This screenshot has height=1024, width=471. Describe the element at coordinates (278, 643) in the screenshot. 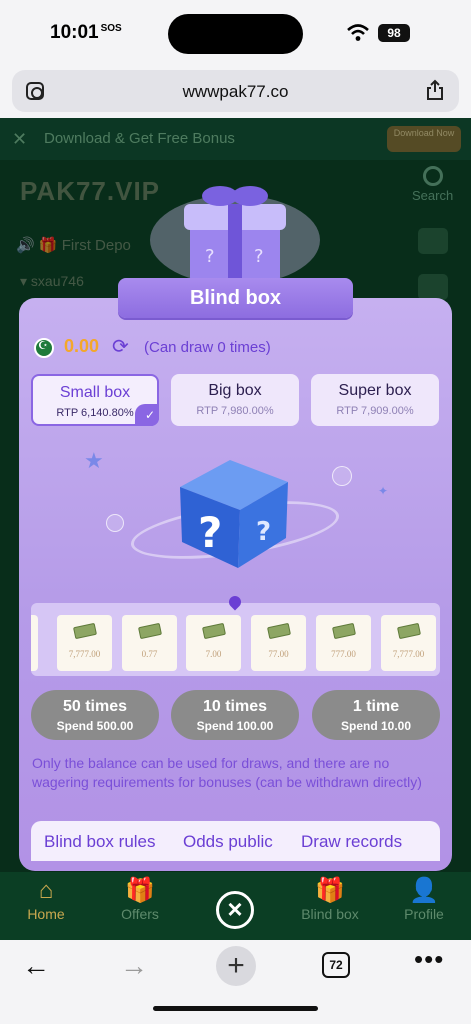

I see `prize-card: 77.00` at that location.